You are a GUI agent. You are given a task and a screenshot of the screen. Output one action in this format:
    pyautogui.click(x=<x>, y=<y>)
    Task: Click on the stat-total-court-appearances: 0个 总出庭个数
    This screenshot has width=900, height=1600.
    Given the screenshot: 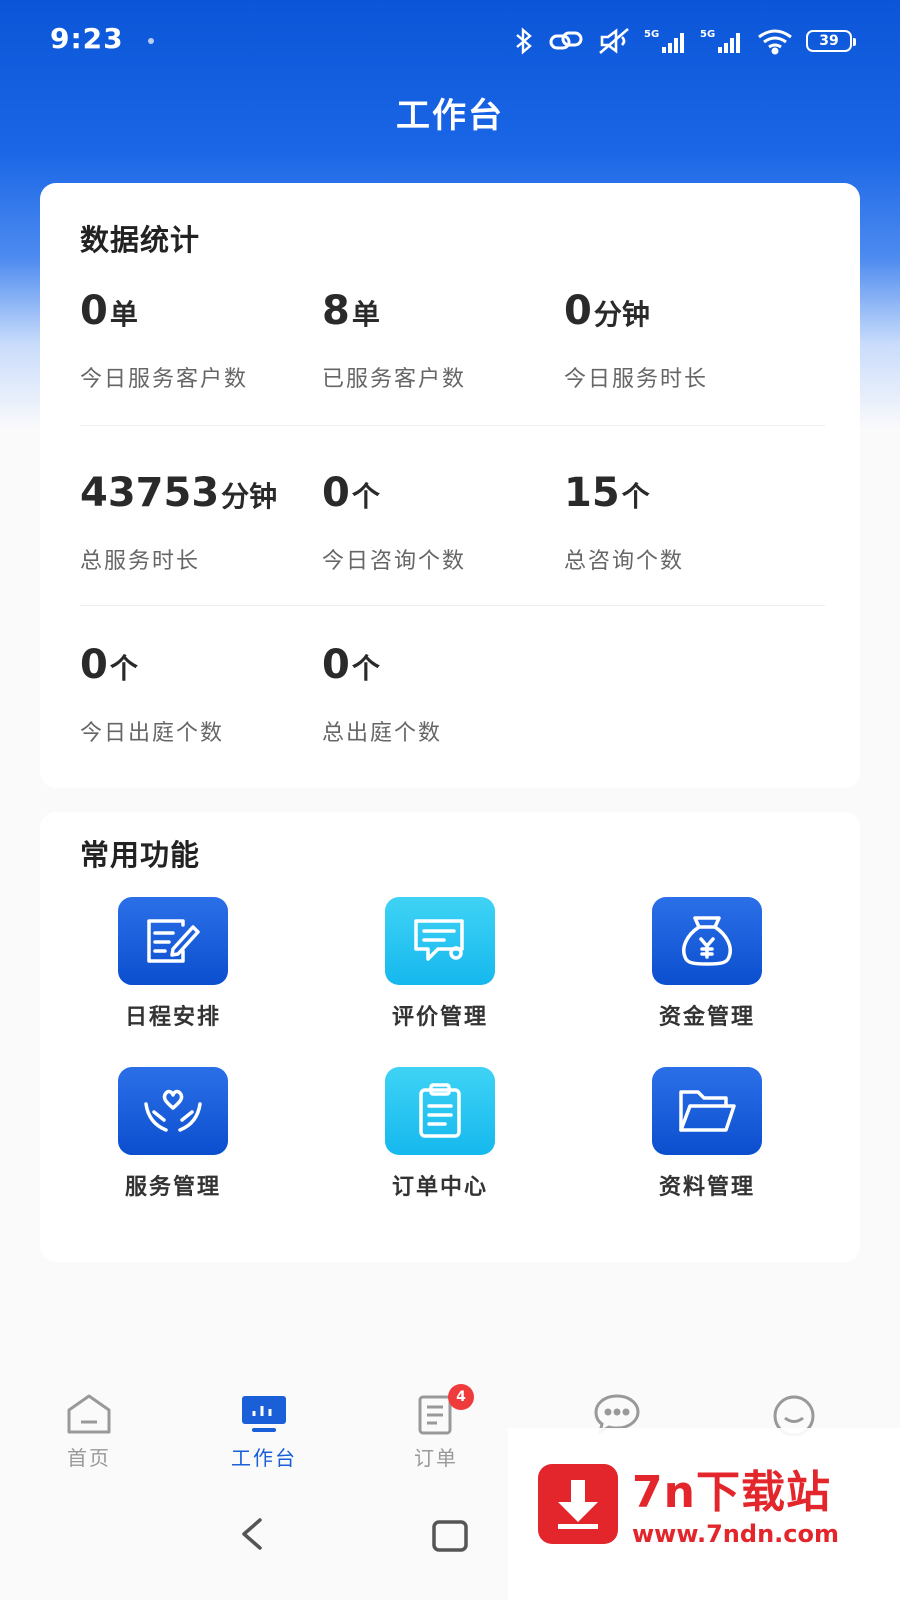 What is the action you would take?
    pyautogui.click(x=442, y=696)
    